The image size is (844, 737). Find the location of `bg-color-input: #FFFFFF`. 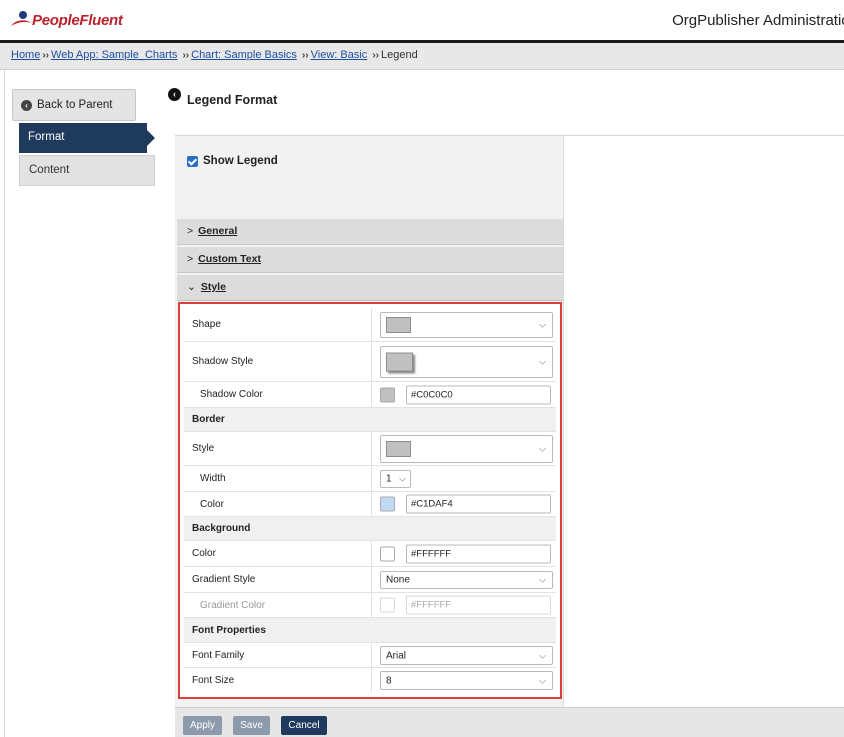

bg-color-input: #FFFFFF is located at coordinates (478, 553).